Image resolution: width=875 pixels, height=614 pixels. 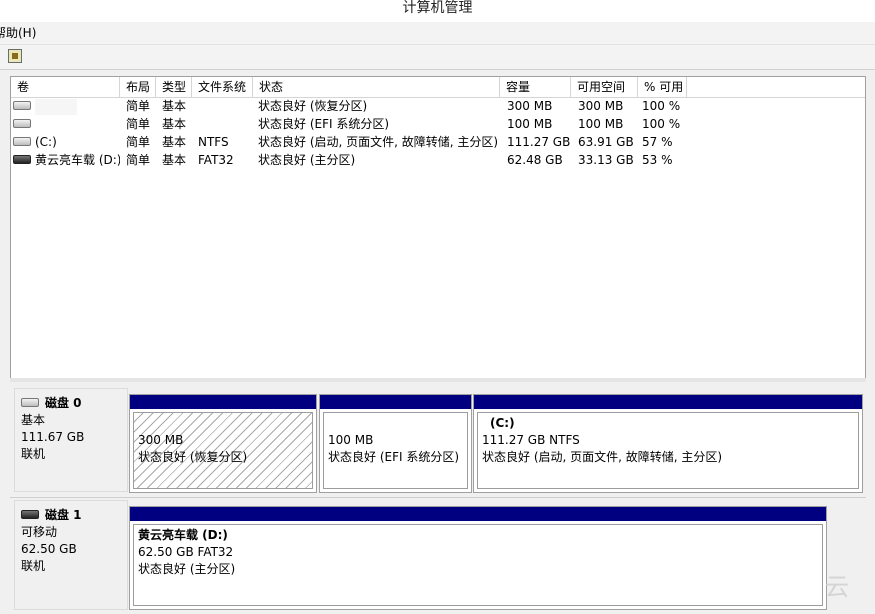 I want to click on partition-info: 300 MB 状态良好 (恢复分区), so click(x=223, y=450).